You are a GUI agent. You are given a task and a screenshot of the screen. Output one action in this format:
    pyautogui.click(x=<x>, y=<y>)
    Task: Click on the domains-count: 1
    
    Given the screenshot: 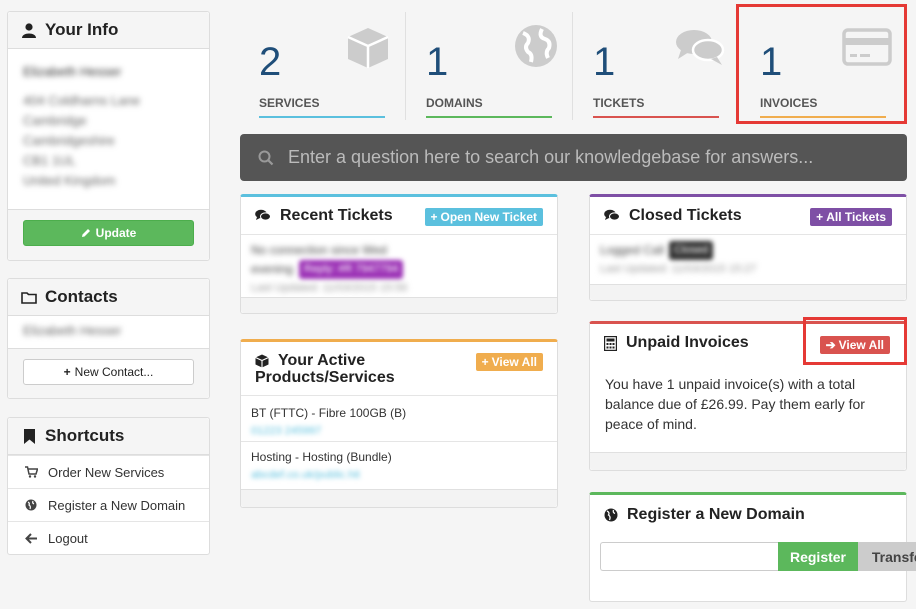 What is the action you would take?
    pyautogui.click(x=437, y=62)
    